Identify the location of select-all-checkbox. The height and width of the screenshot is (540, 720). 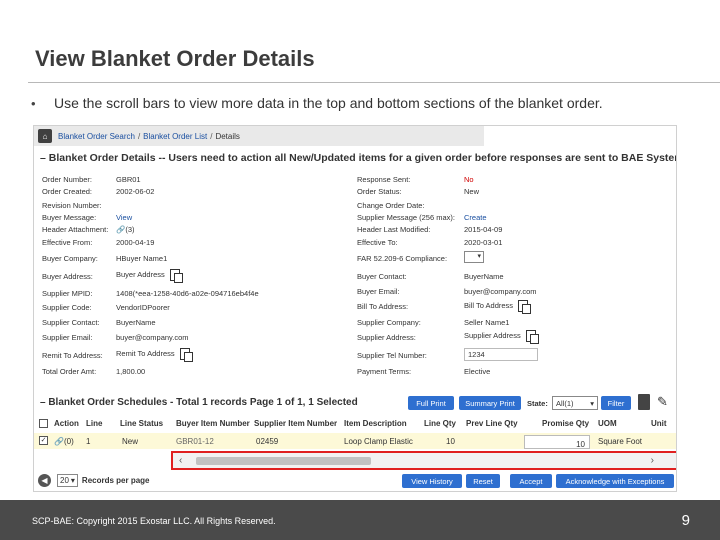
(43, 423).